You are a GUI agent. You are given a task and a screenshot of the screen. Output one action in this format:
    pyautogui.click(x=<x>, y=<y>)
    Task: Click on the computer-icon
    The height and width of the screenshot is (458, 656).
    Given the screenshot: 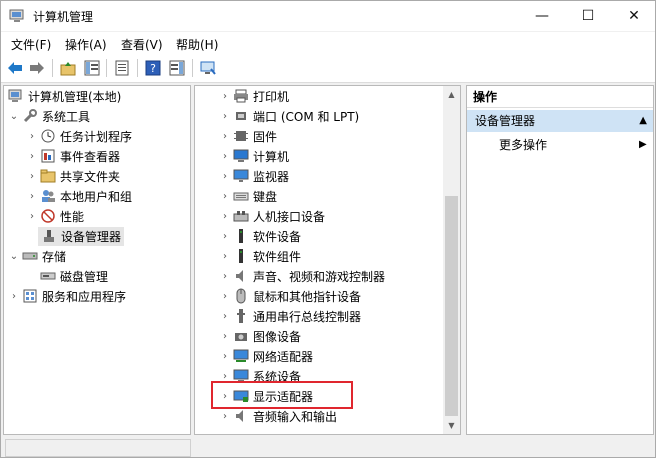 What is the action you would take?
    pyautogui.click(x=241, y=156)
    